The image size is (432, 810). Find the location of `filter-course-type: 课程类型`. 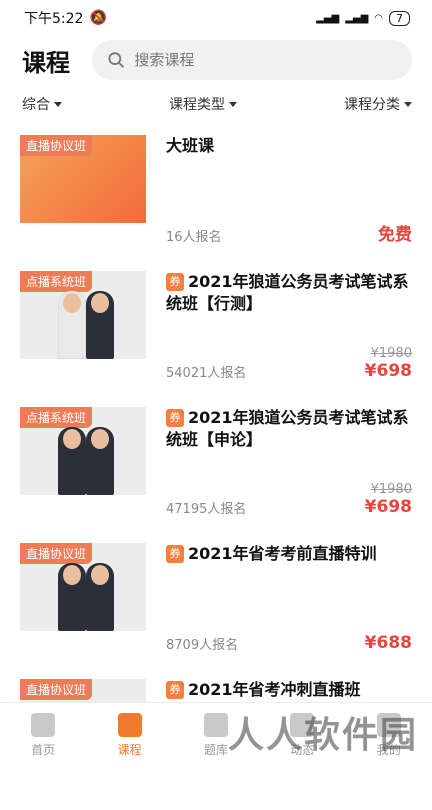

filter-course-type: 课程类型 is located at coordinates (203, 104).